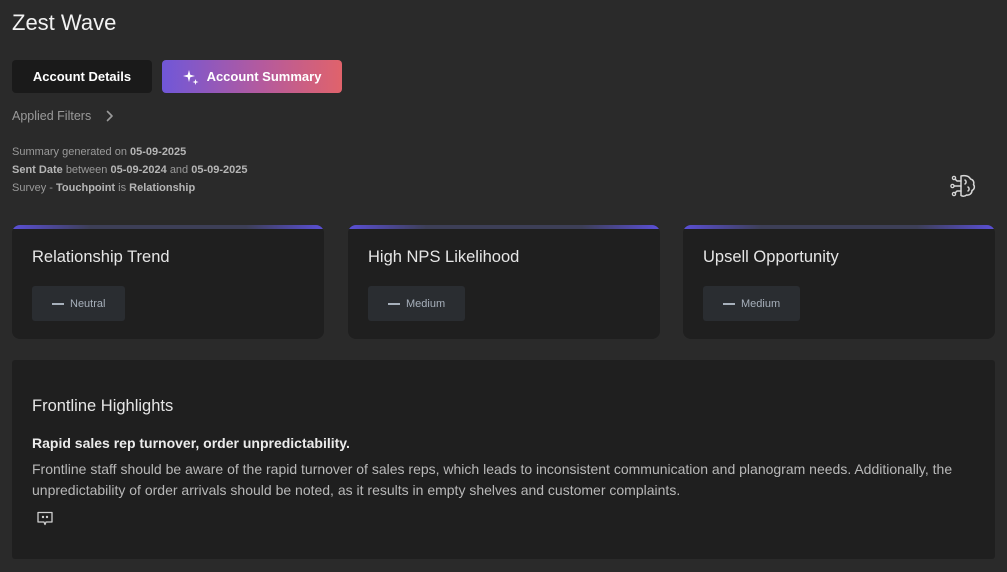 Image resolution: width=1007 pixels, height=572 pixels. I want to click on relationship-trend-card: Relationship Trend Neutral, so click(168, 282).